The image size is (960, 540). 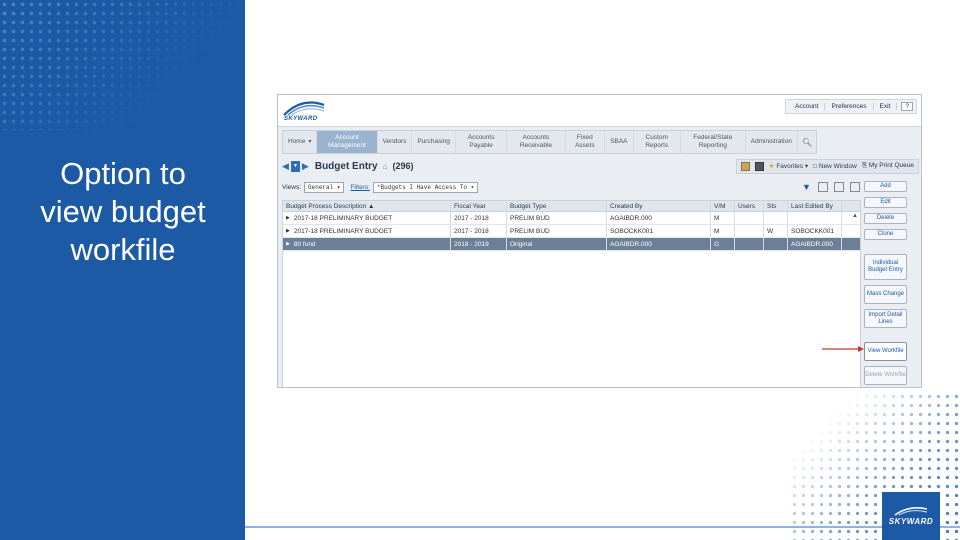 What do you see at coordinates (888, 166) in the screenshot?
I see `print-queue-button: ⎘ My Print Queue` at bounding box center [888, 166].